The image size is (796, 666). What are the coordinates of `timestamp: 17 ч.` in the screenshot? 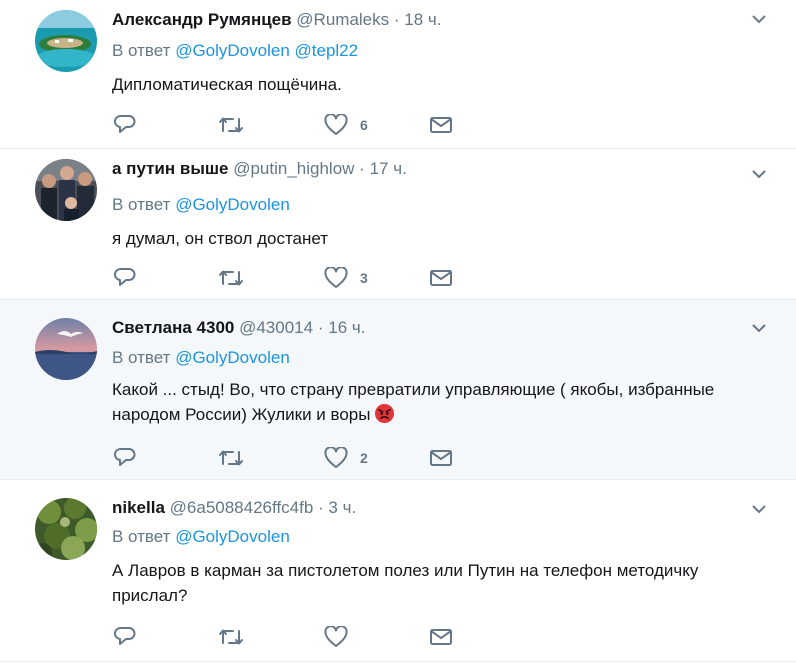 It's located at (388, 168).